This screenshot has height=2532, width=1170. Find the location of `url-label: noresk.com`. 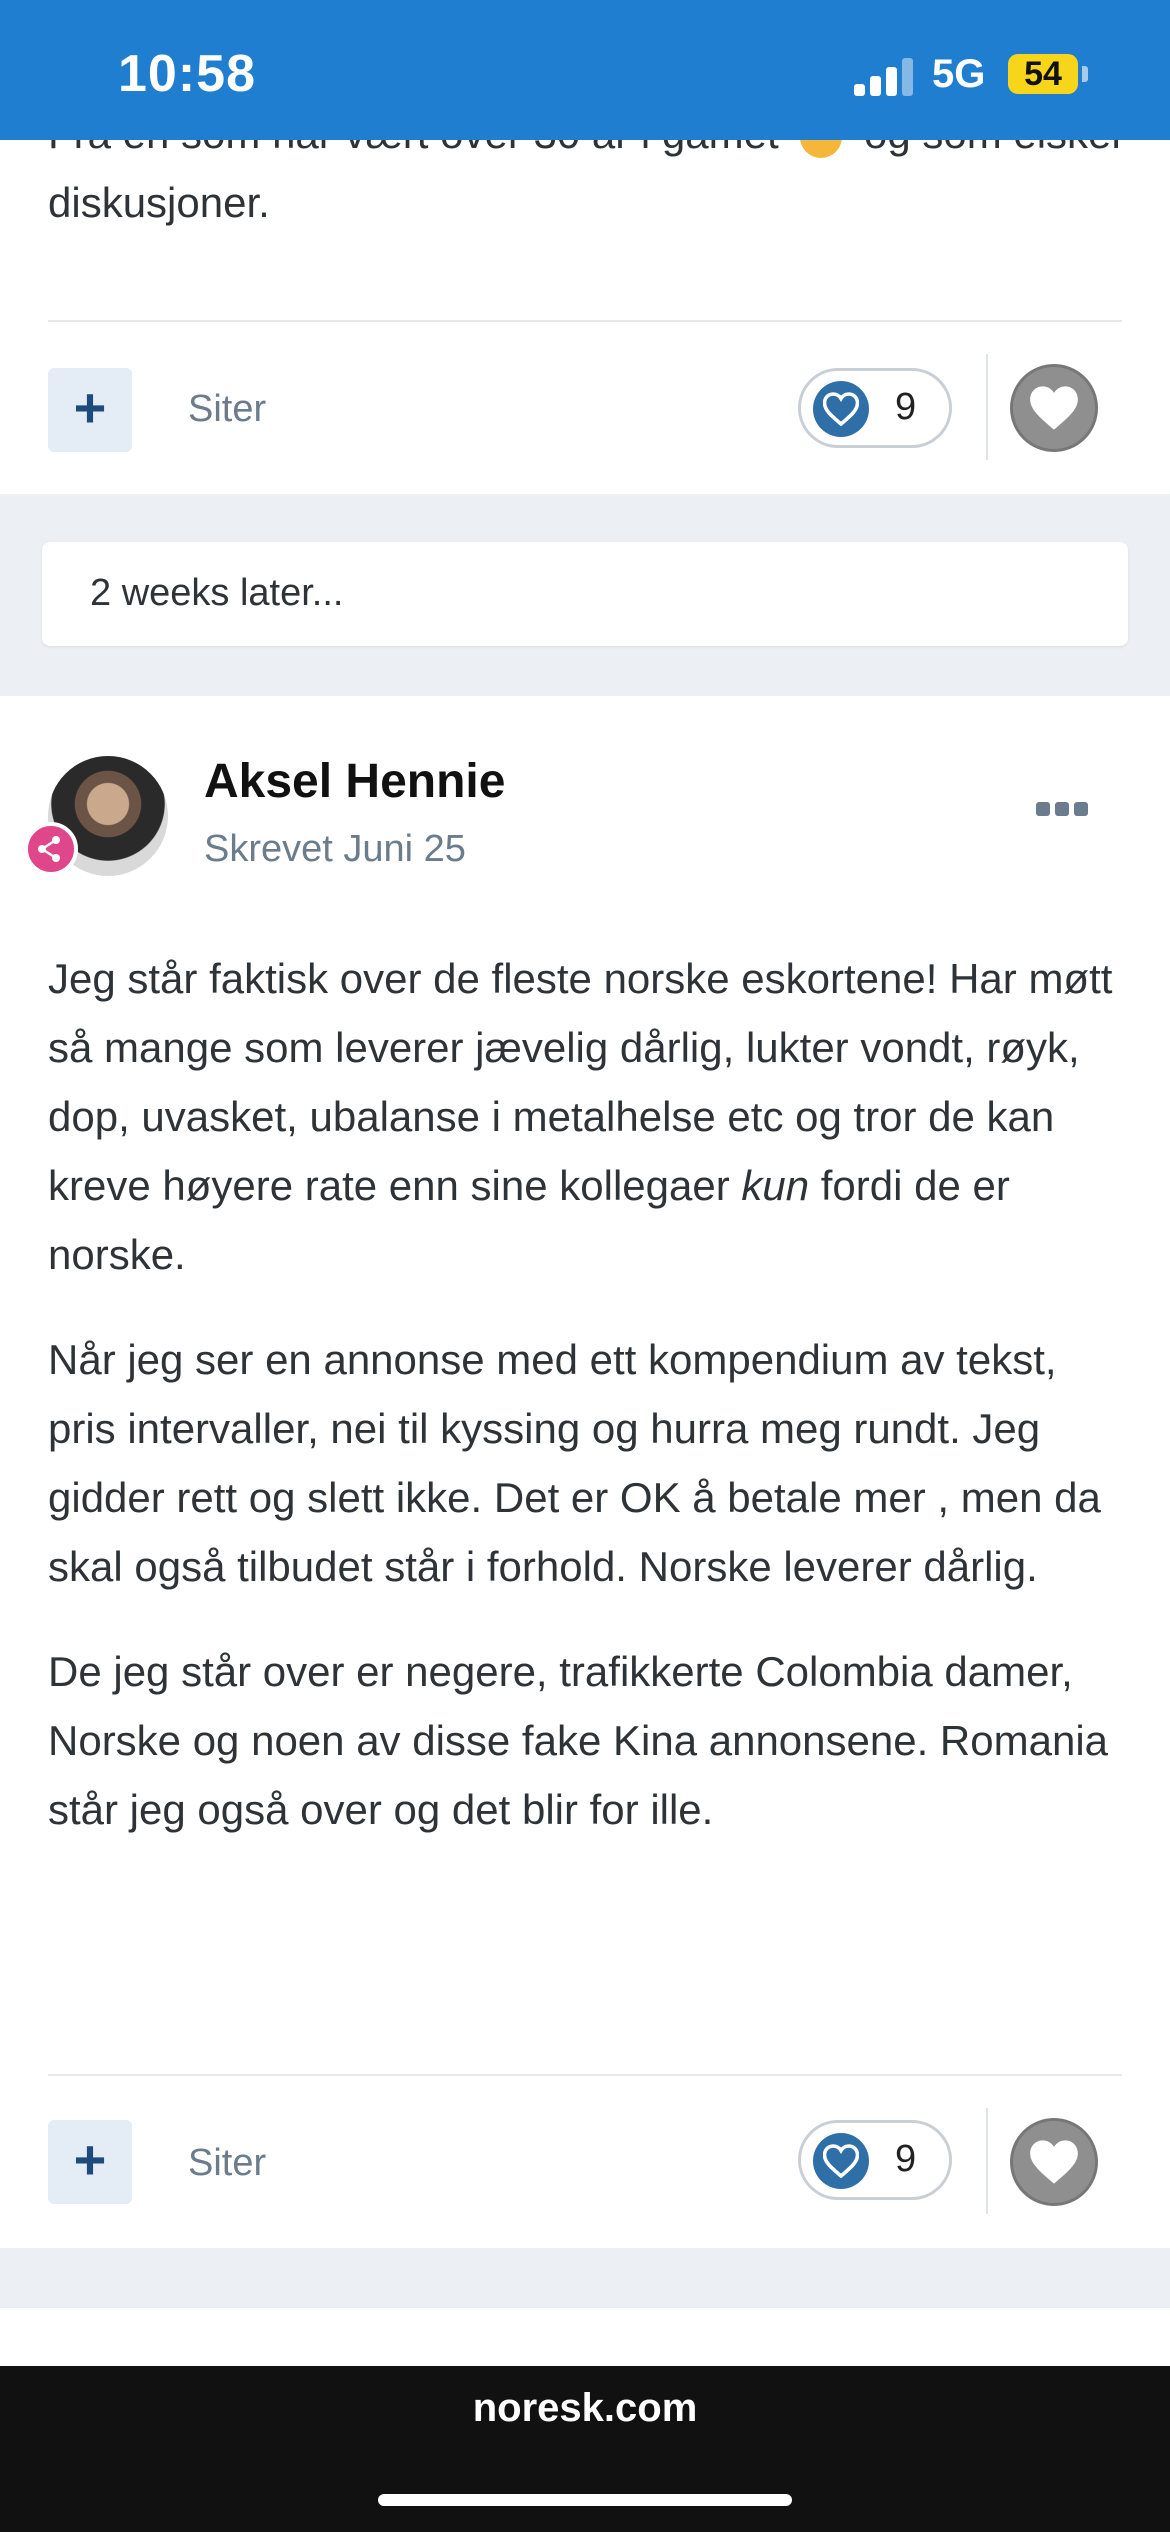

url-label: noresk.com is located at coordinates (585, 2408).